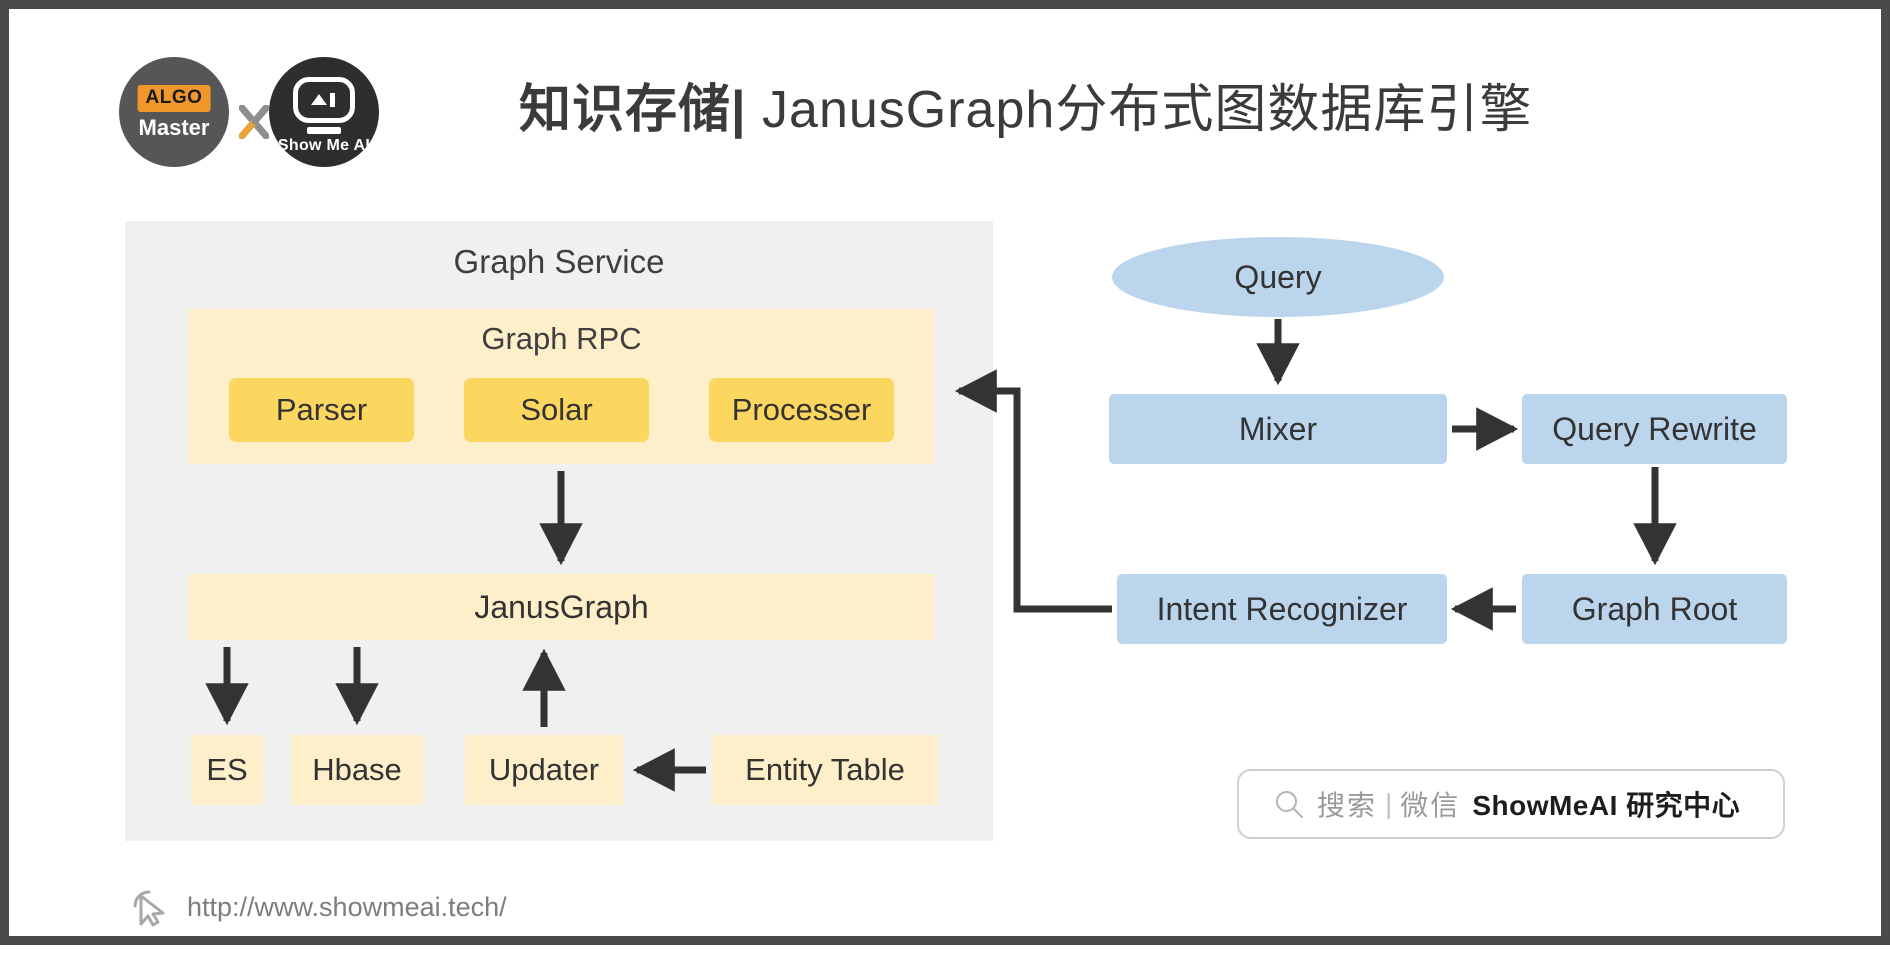 The width and height of the screenshot is (1890, 954). What do you see at coordinates (561, 607) in the screenshot?
I see `node-janusgraph: JanusGraph` at bounding box center [561, 607].